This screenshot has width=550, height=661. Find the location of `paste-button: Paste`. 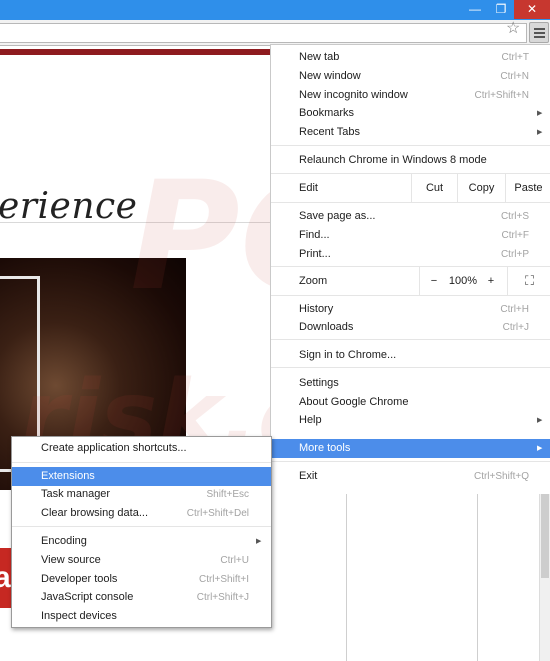

paste-button: Paste is located at coordinates (527, 188).